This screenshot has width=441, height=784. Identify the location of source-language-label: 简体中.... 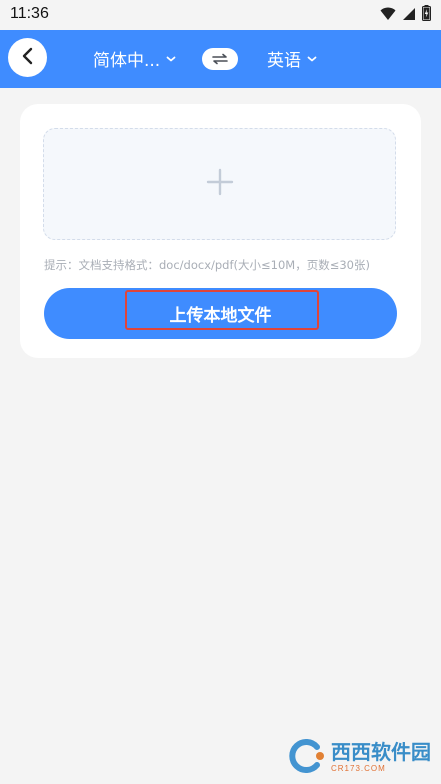
(127, 60).